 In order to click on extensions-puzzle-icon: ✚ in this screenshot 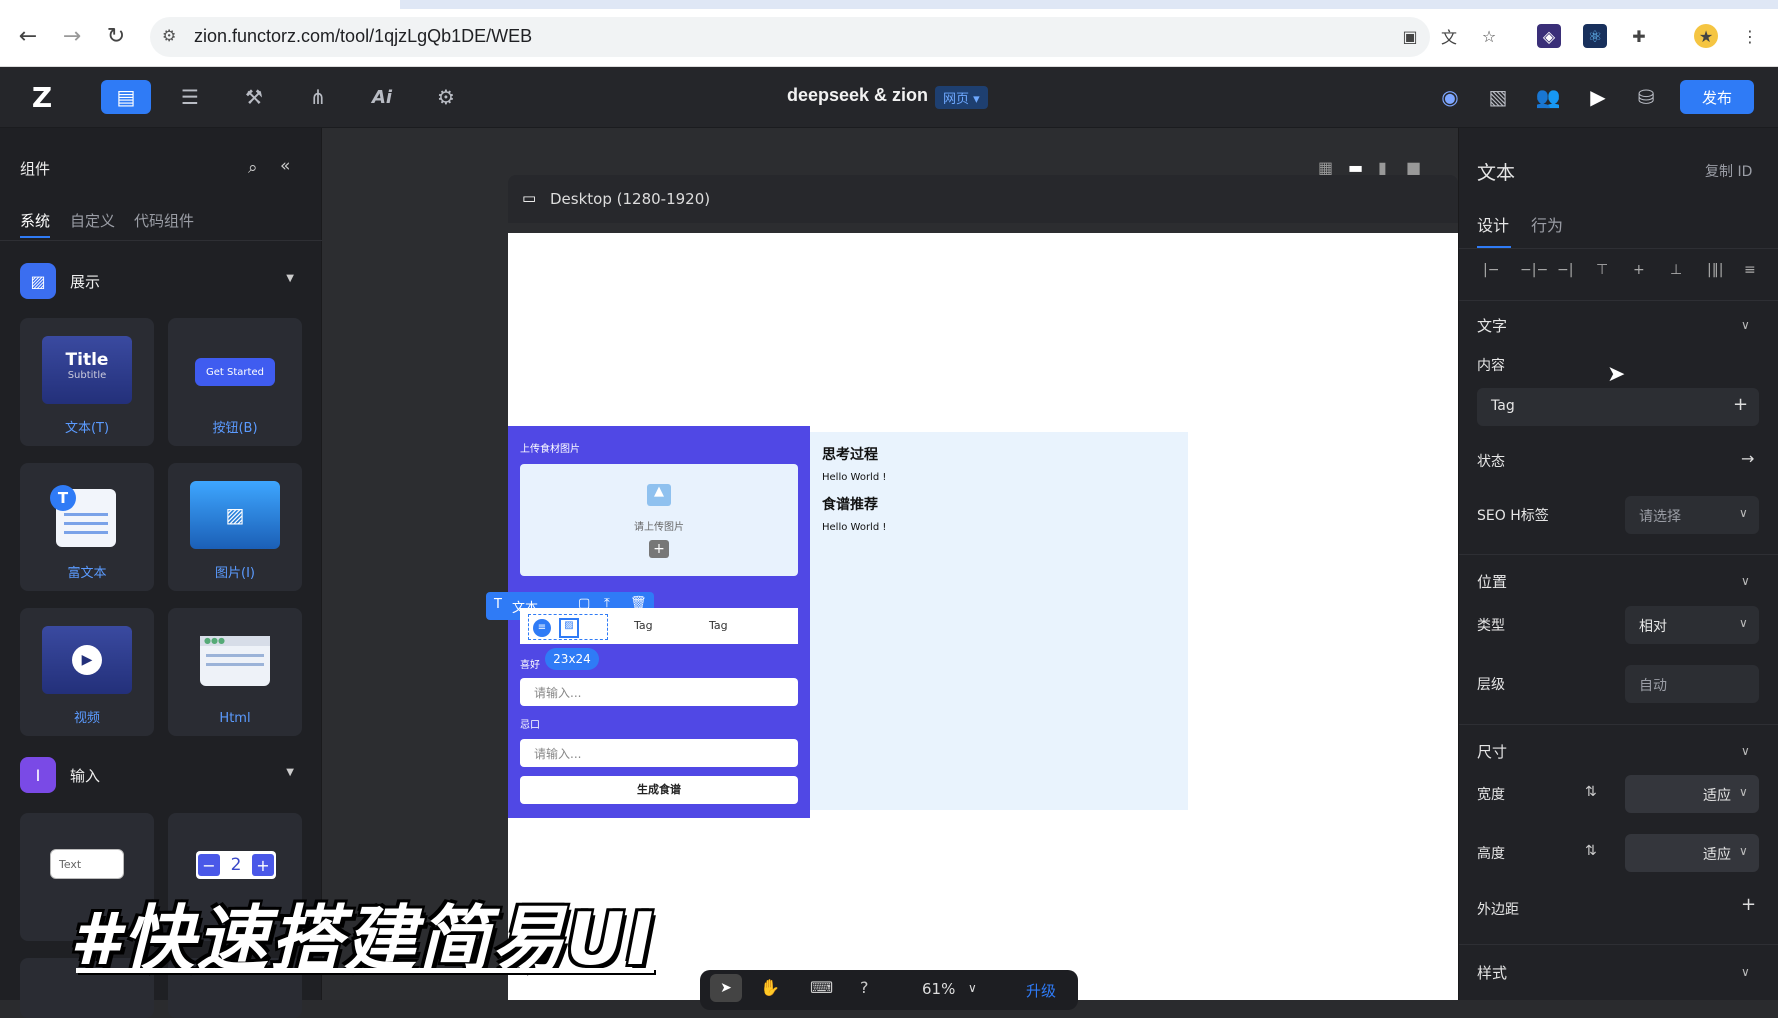, I will do `click(1639, 36)`.